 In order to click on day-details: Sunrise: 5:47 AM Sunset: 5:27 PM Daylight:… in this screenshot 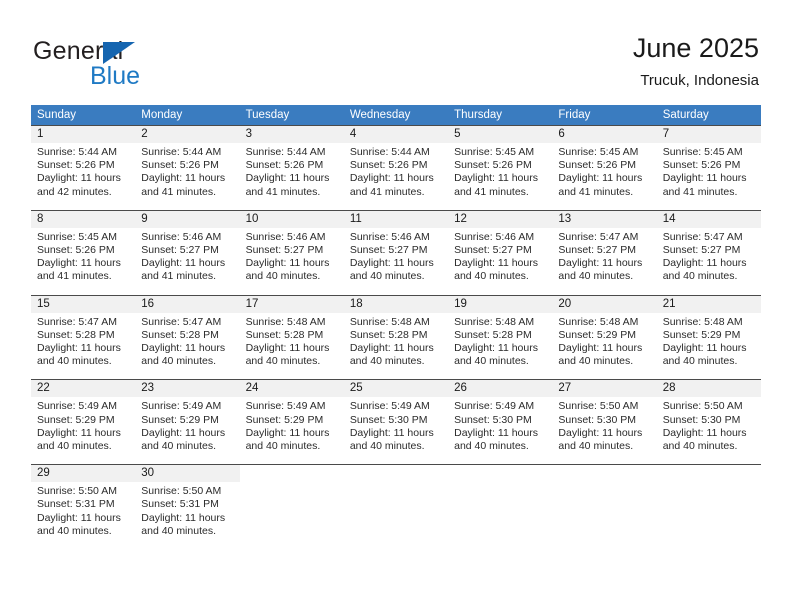, I will do `click(604, 256)`.